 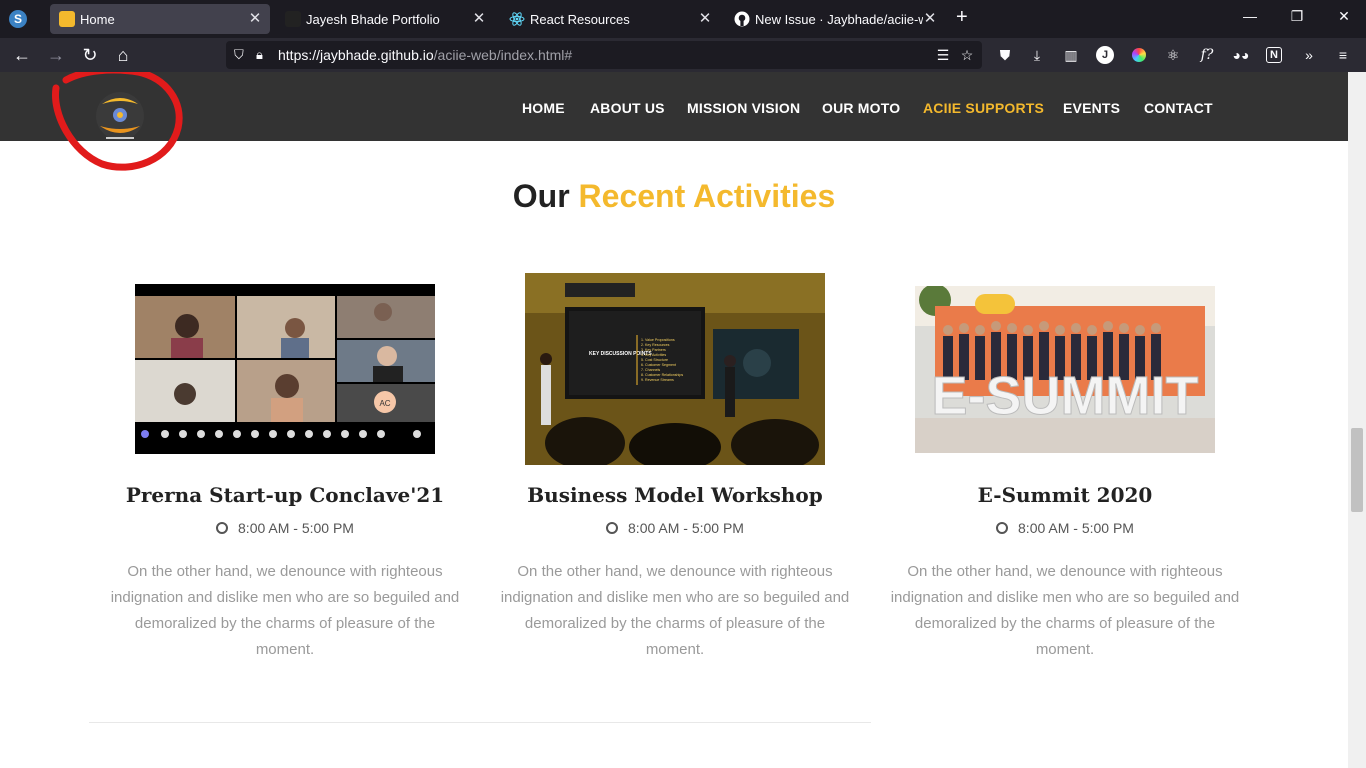 What do you see at coordinates (1173, 55) in the screenshot?
I see `react-devtools-icon: ⚛` at bounding box center [1173, 55].